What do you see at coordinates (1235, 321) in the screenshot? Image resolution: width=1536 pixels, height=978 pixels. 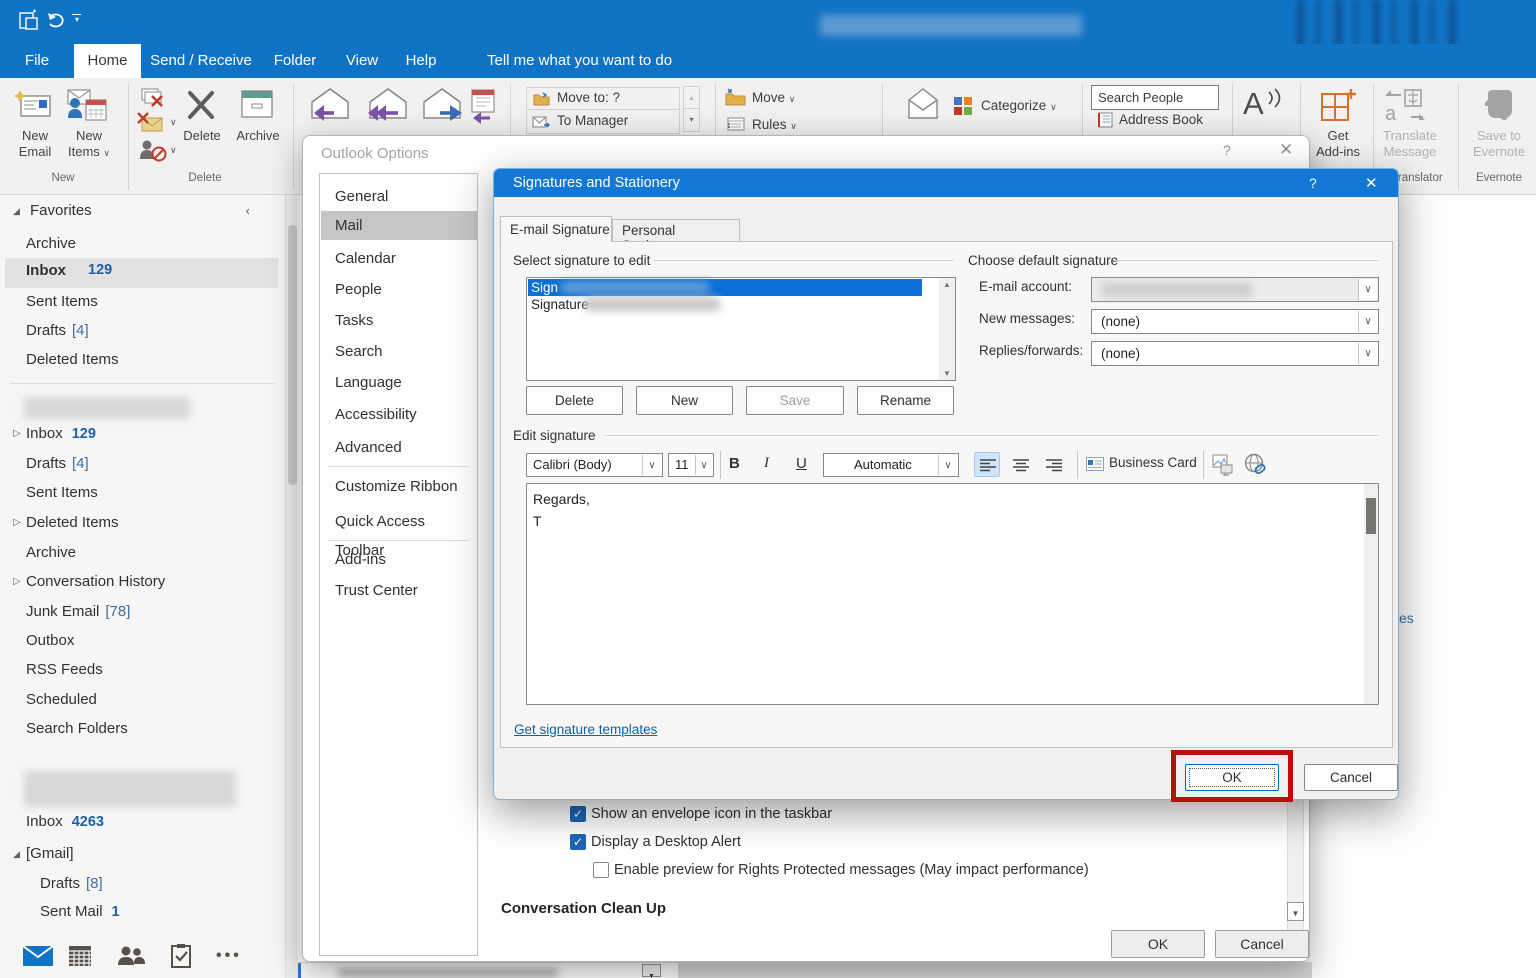 I see `new-messages-combo: (none) ∨` at bounding box center [1235, 321].